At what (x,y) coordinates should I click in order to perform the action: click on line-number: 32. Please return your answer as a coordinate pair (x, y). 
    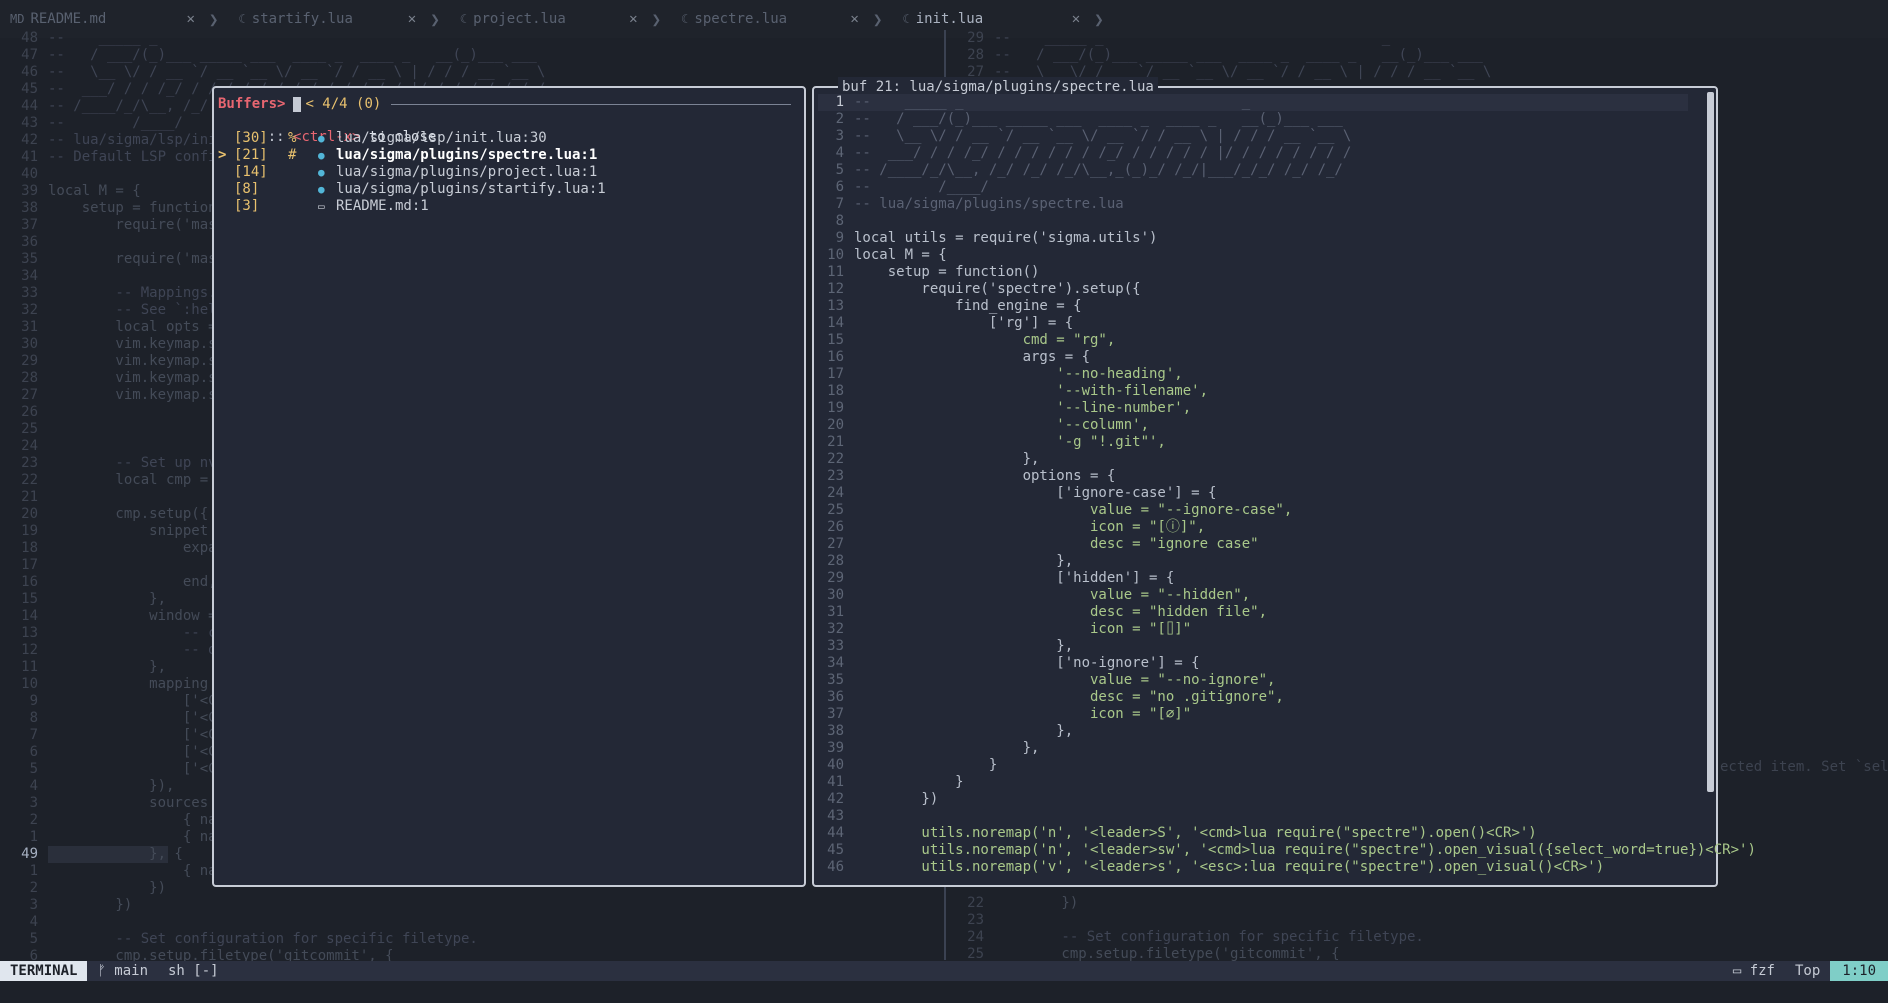
    Looking at the image, I should click on (835, 629).